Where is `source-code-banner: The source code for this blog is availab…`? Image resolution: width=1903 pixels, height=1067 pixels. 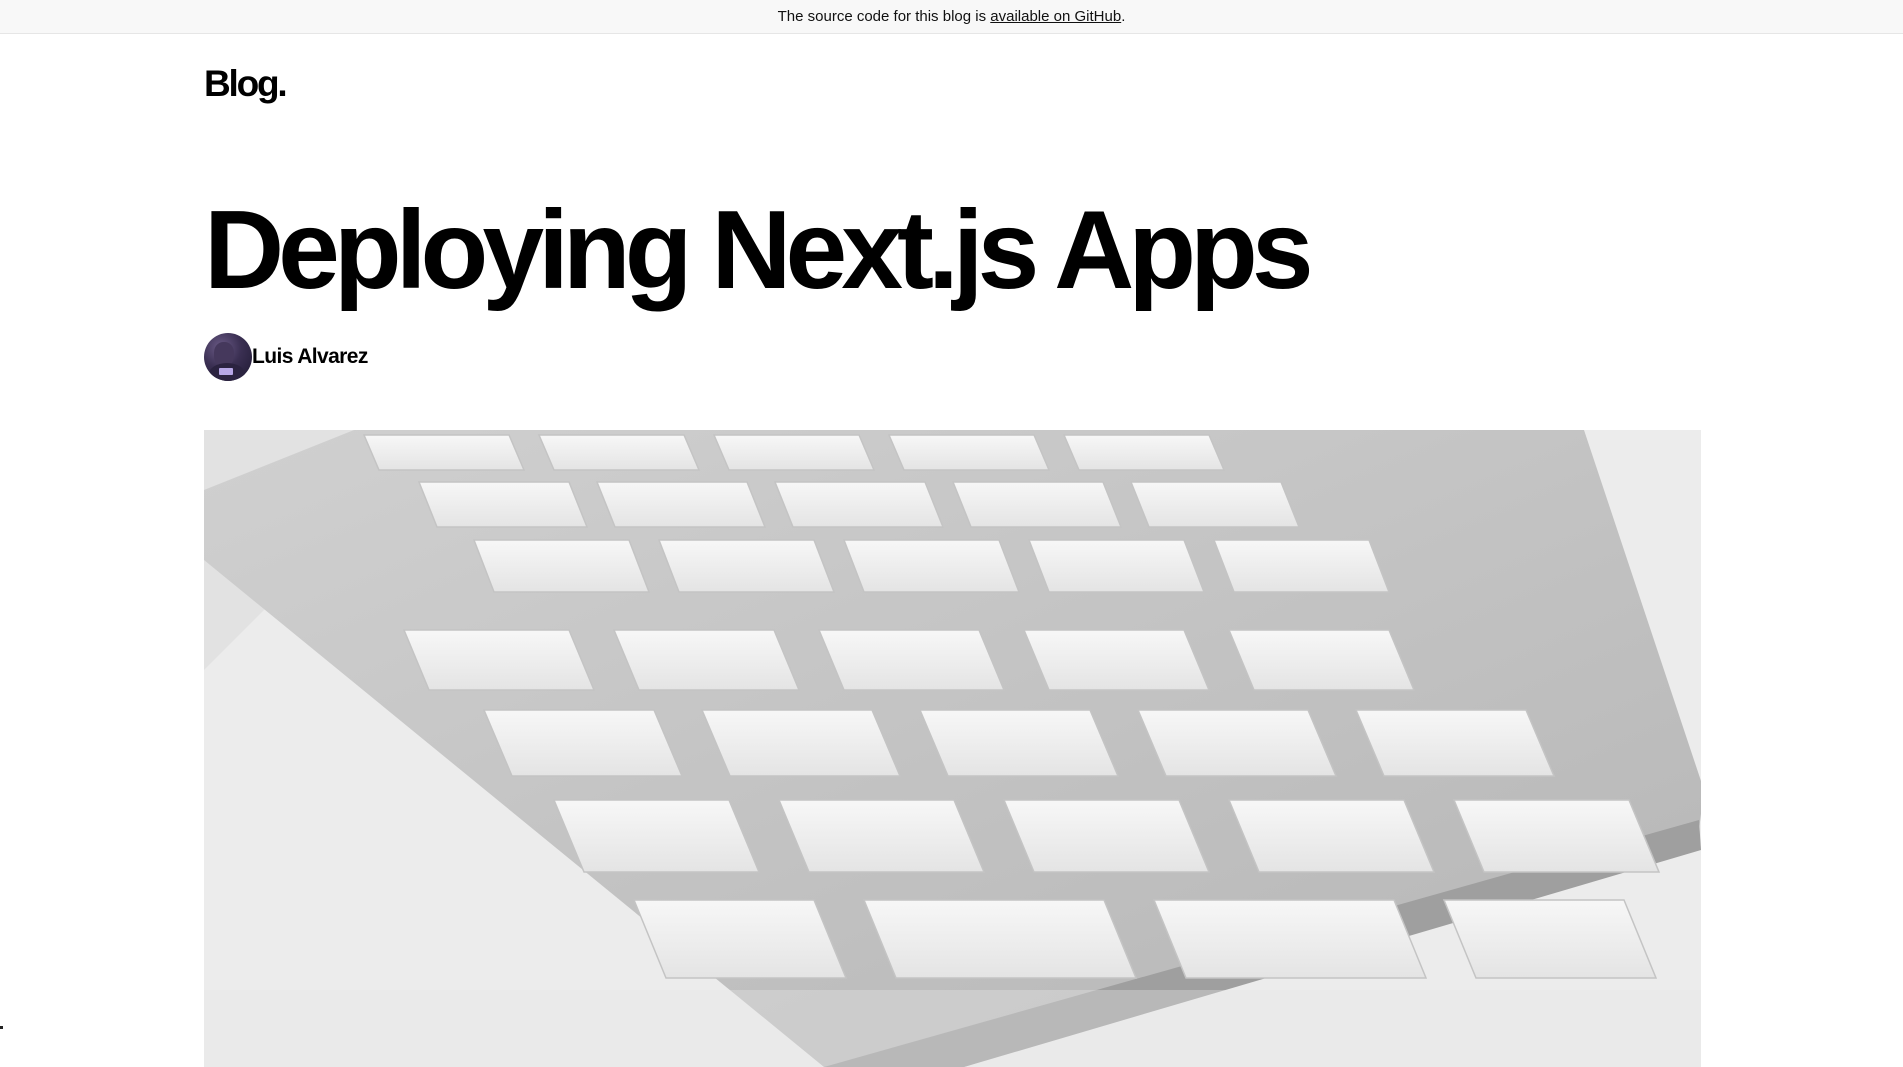 source-code-banner: The source code for this blog is availab… is located at coordinates (951, 17).